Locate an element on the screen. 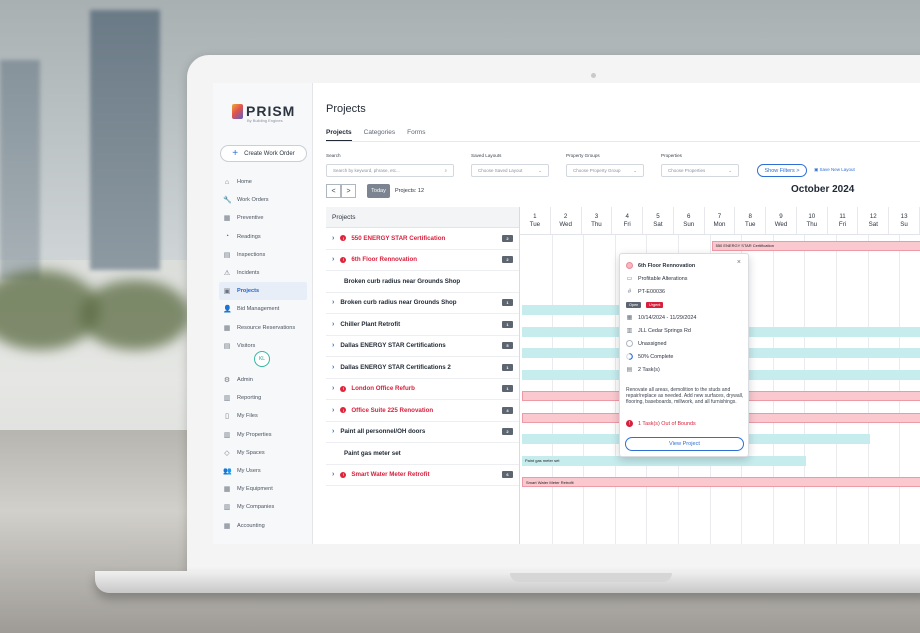 Image resolution: width=920 pixels, height=633 pixels. day-number: 4 is located at coordinates (627, 216).